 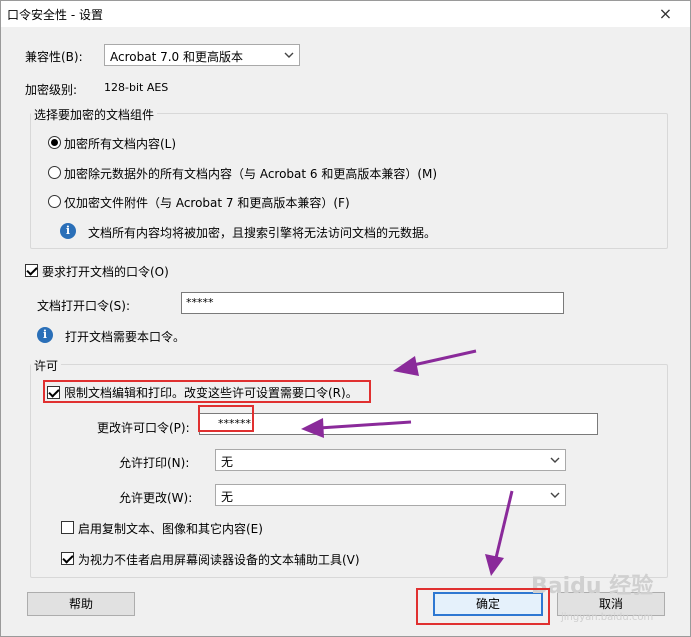 What do you see at coordinates (407, 462) in the screenshot?
I see `annotation-arrows` at bounding box center [407, 462].